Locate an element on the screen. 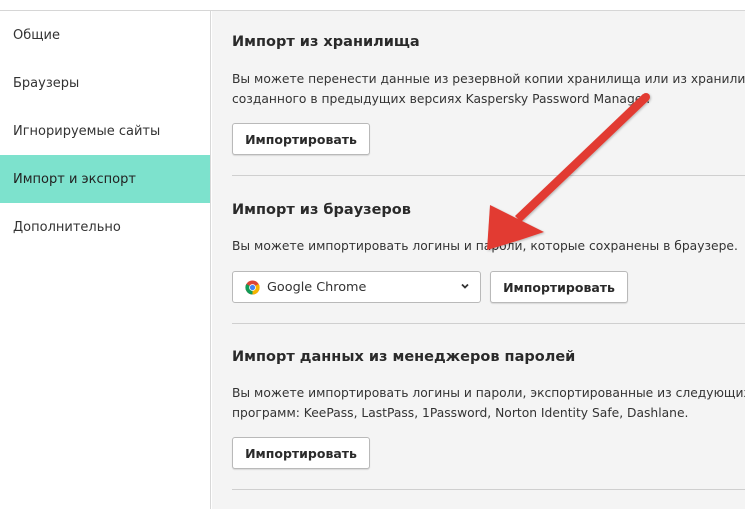 This screenshot has height=509, width=745. import-storage-button: Импортировать is located at coordinates (301, 139).